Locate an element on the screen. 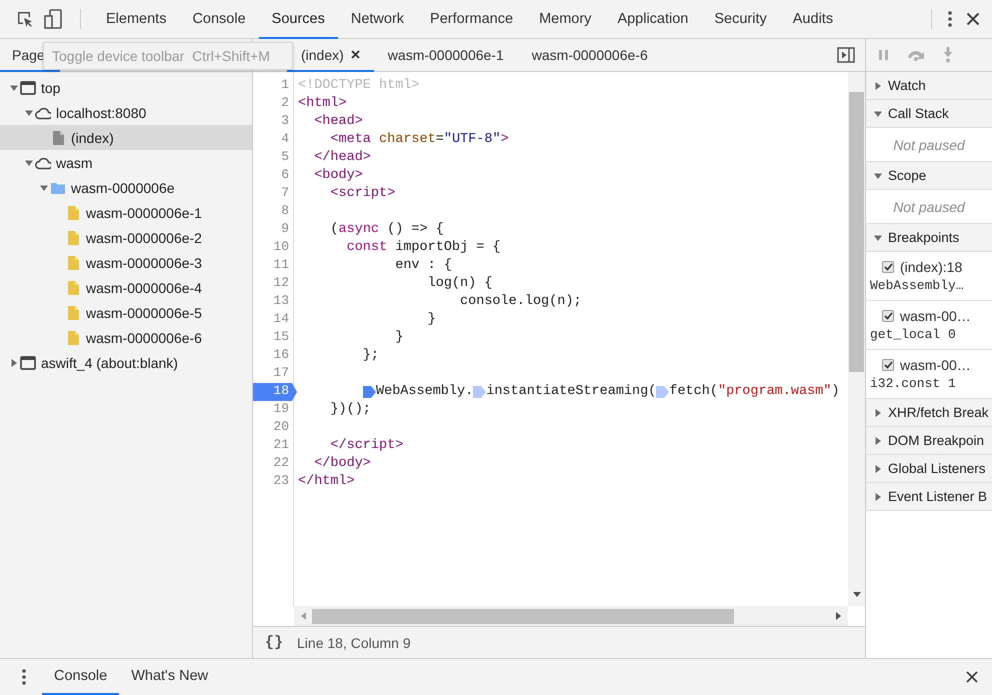 This screenshot has width=992, height=695. code-token: env : { is located at coordinates (423, 266).